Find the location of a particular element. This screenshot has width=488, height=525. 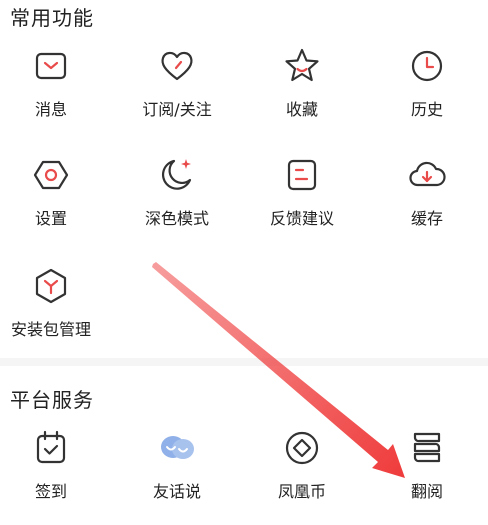

cloud-download-icon is located at coordinates (427, 174).